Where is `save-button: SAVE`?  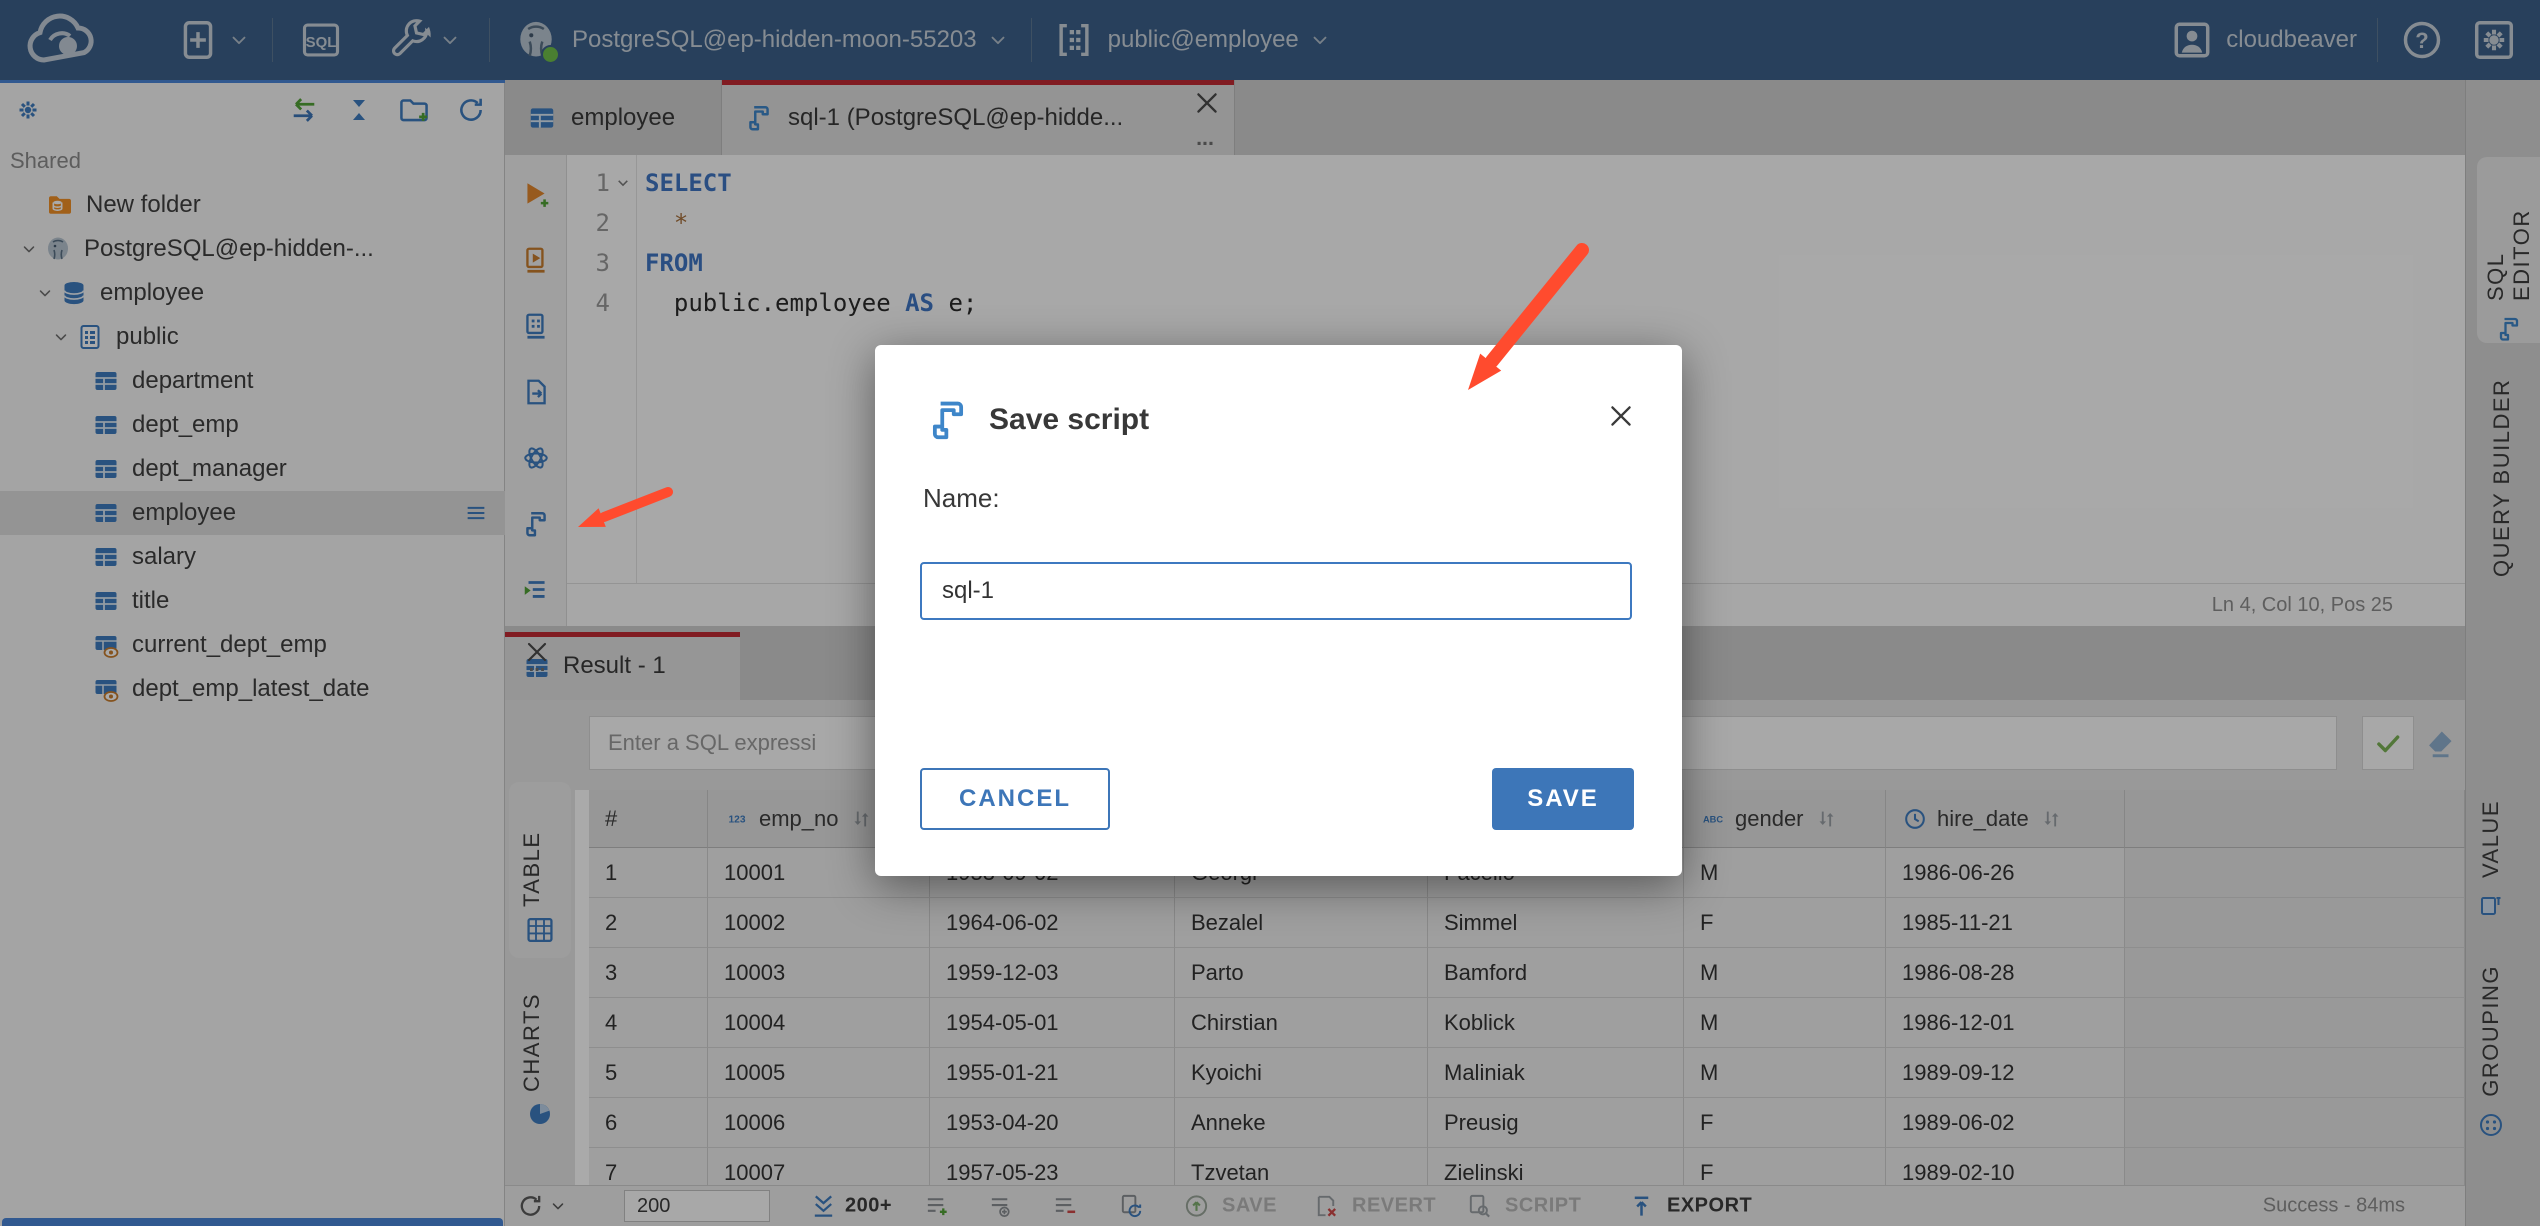
save-button: SAVE is located at coordinates (1563, 799).